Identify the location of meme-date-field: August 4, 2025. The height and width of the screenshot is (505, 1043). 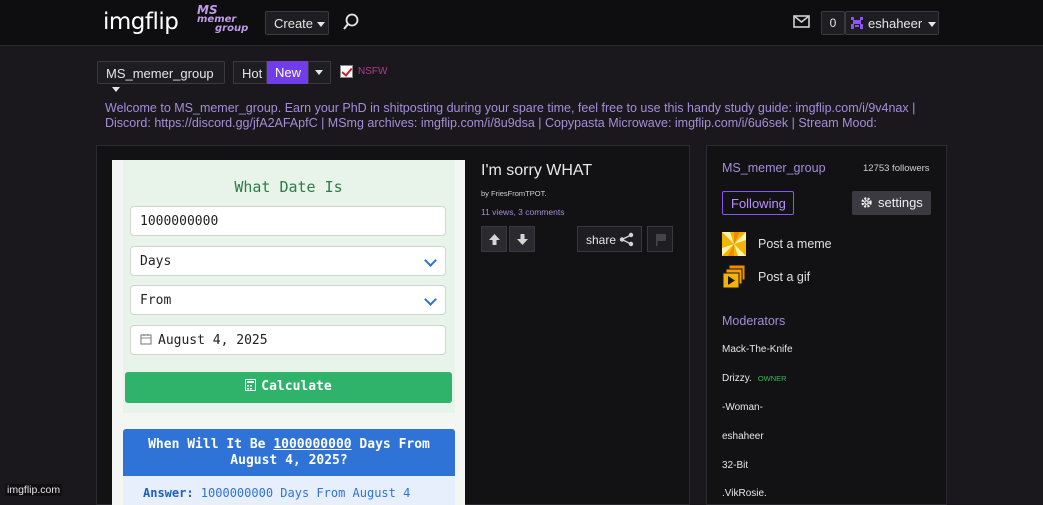
(288, 340).